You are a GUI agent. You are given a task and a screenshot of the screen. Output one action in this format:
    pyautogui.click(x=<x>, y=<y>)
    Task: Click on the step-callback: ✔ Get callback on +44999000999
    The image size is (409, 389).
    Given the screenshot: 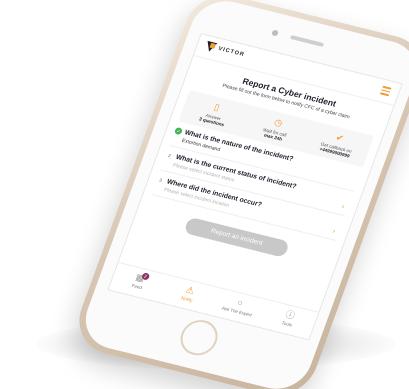 What is the action you would take?
    pyautogui.click(x=337, y=144)
    